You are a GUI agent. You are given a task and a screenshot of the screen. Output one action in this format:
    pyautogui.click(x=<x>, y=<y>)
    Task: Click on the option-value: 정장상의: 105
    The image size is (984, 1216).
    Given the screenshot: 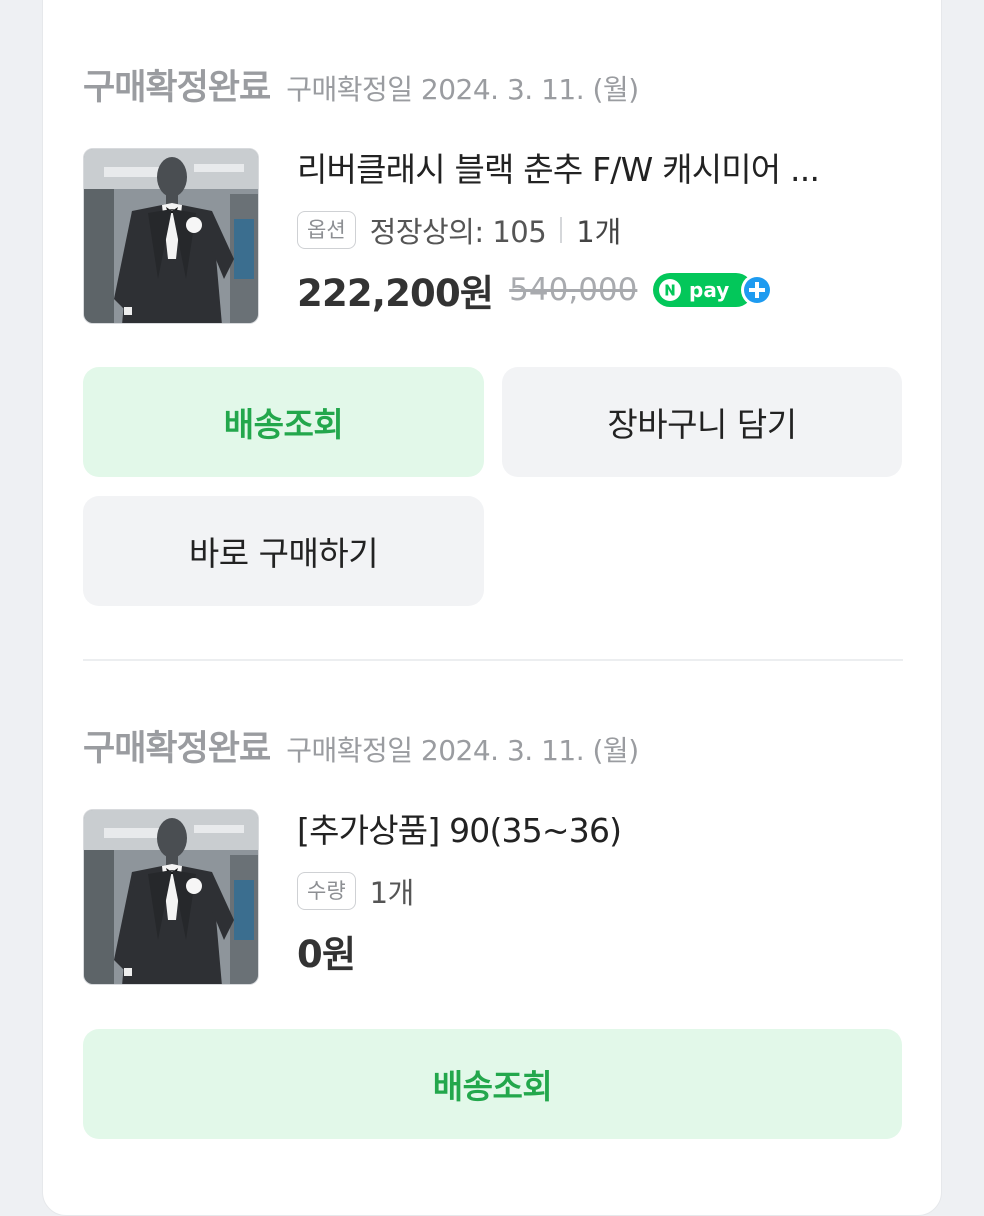 What is the action you would take?
    pyautogui.click(x=458, y=232)
    